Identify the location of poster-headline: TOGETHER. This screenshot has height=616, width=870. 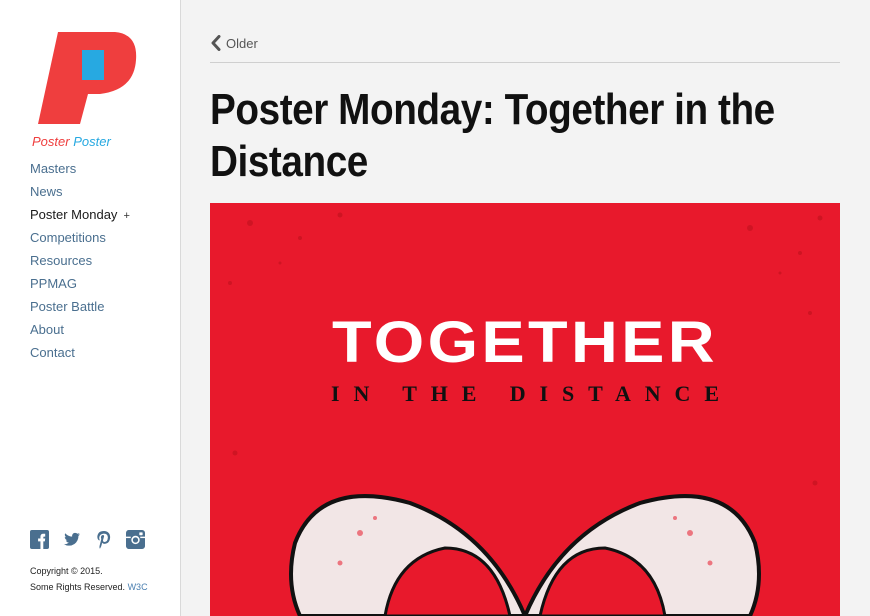
(525, 342).